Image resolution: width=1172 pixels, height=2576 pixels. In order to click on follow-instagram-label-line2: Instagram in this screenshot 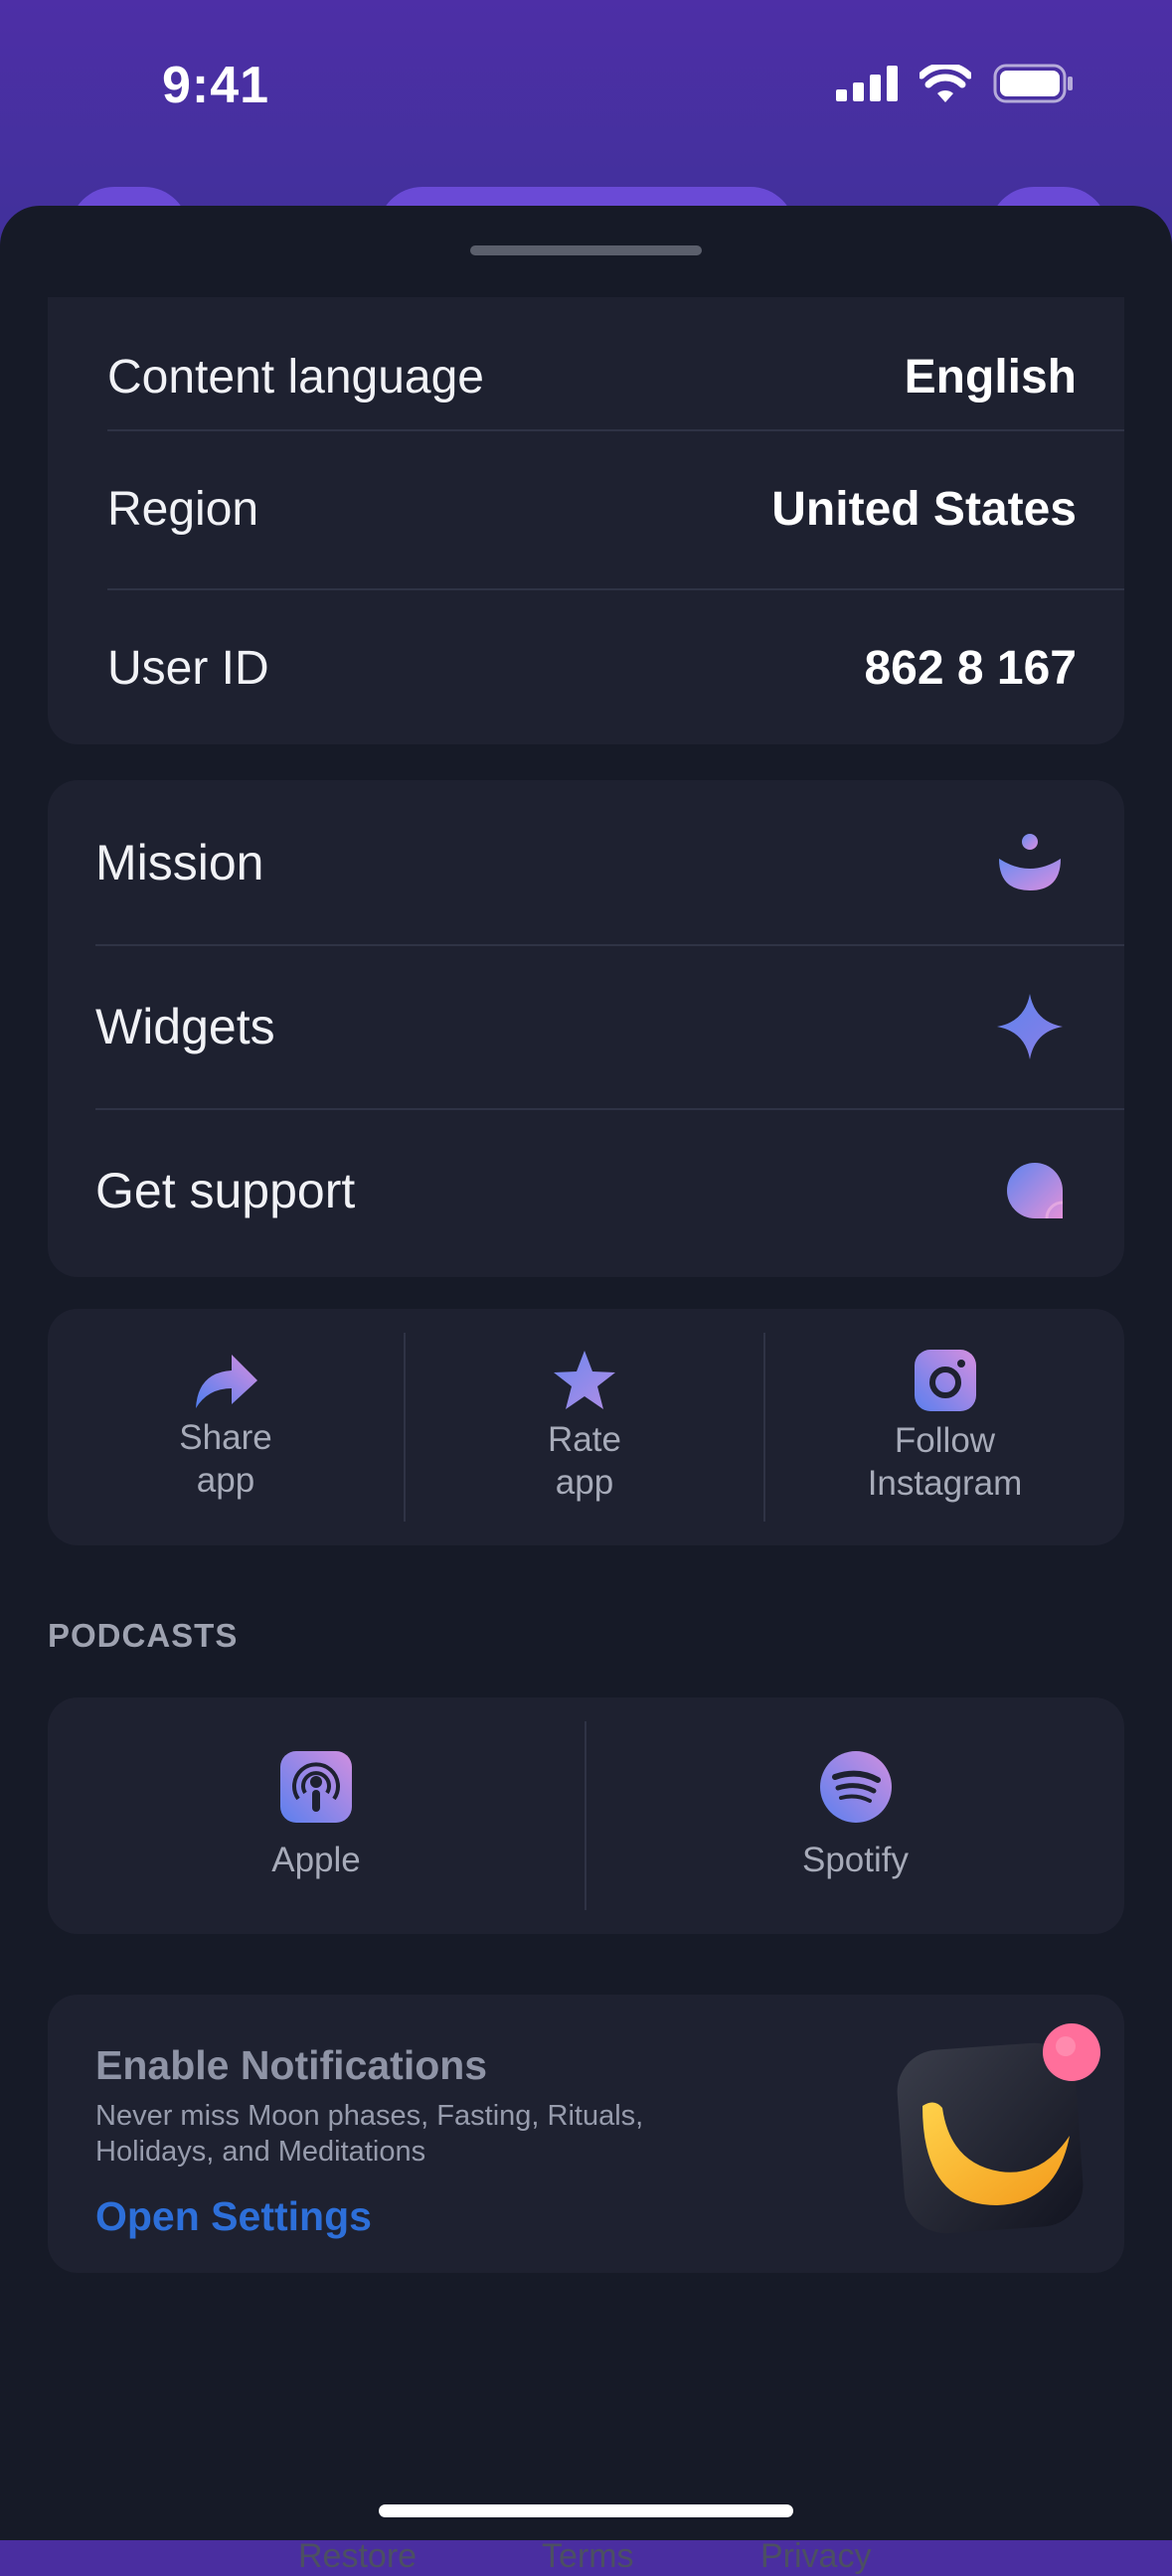, I will do `click(945, 1483)`.